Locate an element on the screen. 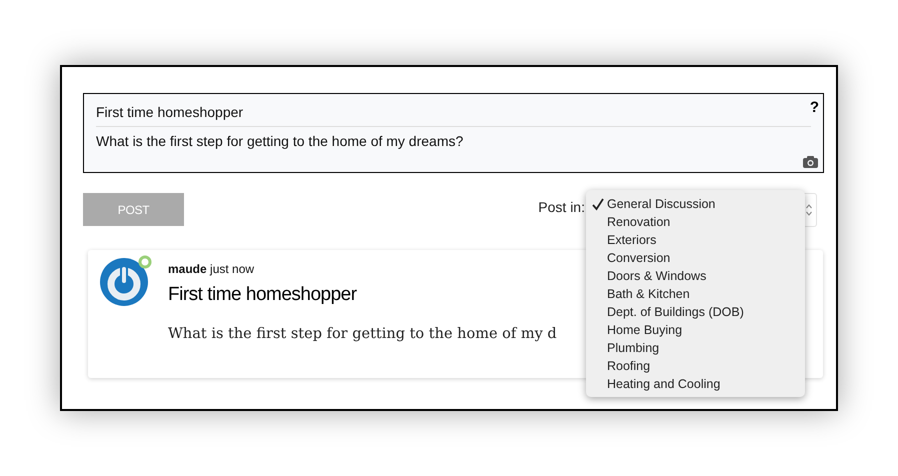 Image resolution: width=898 pixels, height=476 pixels. menu-item: Heating and Cooling is located at coordinates (695, 384).